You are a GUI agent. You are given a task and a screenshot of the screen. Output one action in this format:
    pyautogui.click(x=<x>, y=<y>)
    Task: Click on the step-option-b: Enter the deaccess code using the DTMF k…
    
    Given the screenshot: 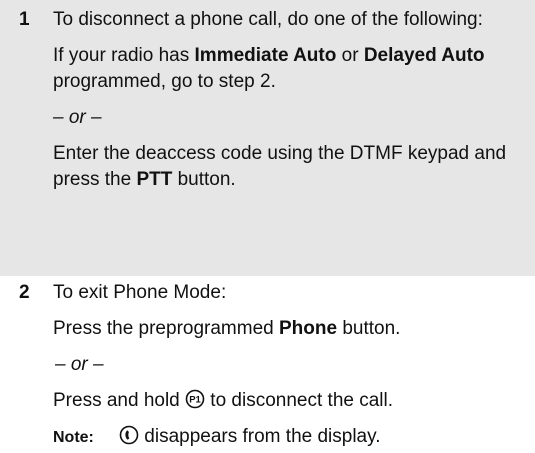 What is the action you would take?
    pyautogui.click(x=290, y=167)
    